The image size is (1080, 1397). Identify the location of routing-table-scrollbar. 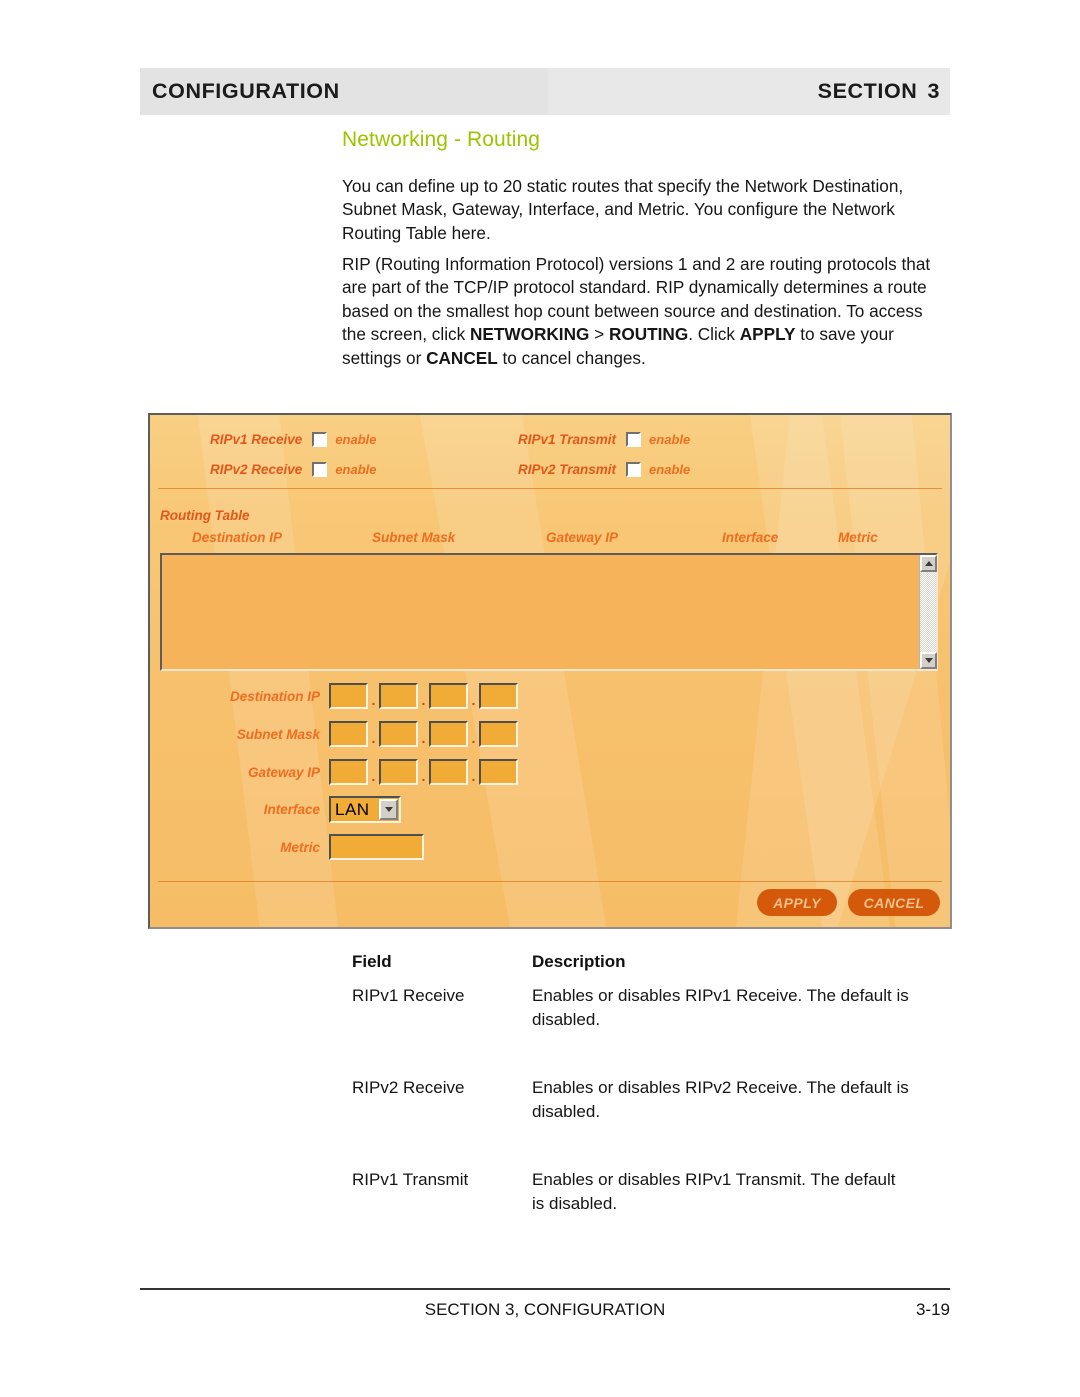
(928, 612).